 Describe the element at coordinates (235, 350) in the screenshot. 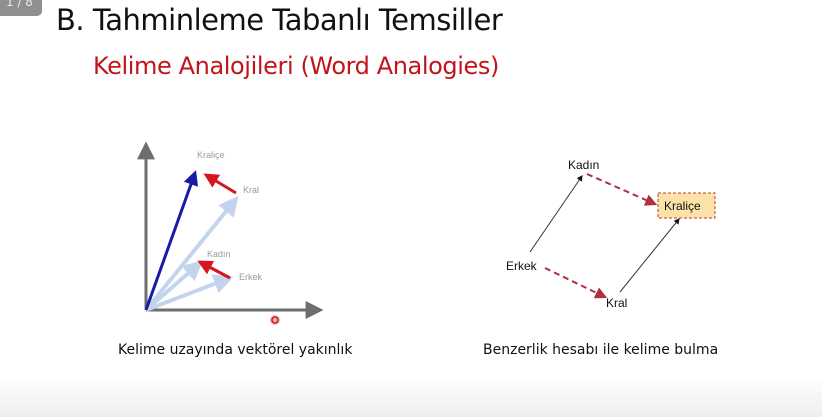

I see `left-figure-caption: Kelime uzayında vektörel yakınlık` at that location.